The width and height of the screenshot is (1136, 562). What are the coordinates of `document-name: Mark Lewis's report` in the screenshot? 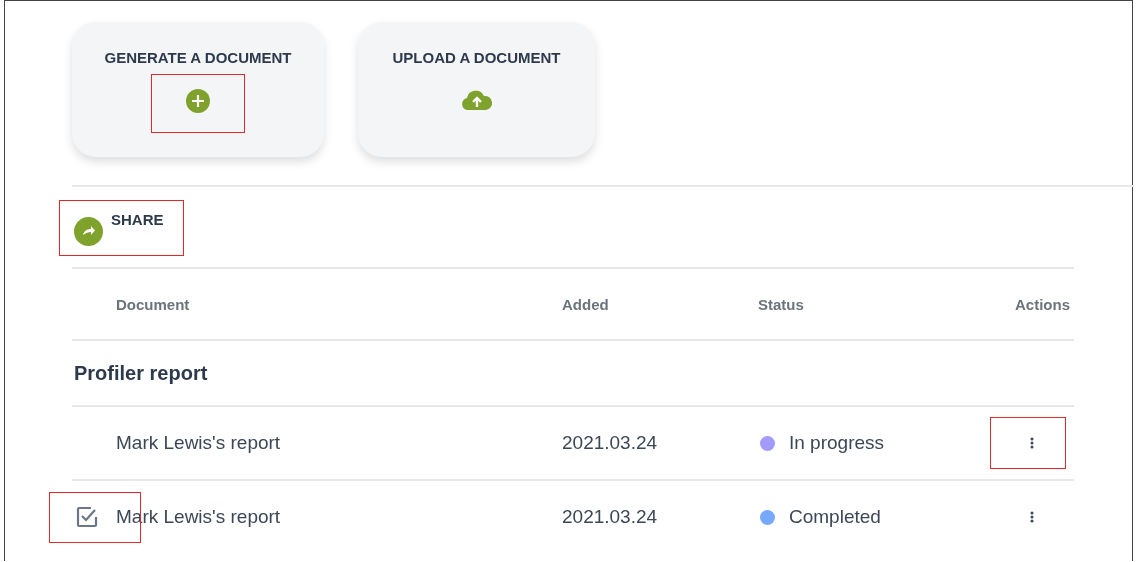 It's located at (339, 443).